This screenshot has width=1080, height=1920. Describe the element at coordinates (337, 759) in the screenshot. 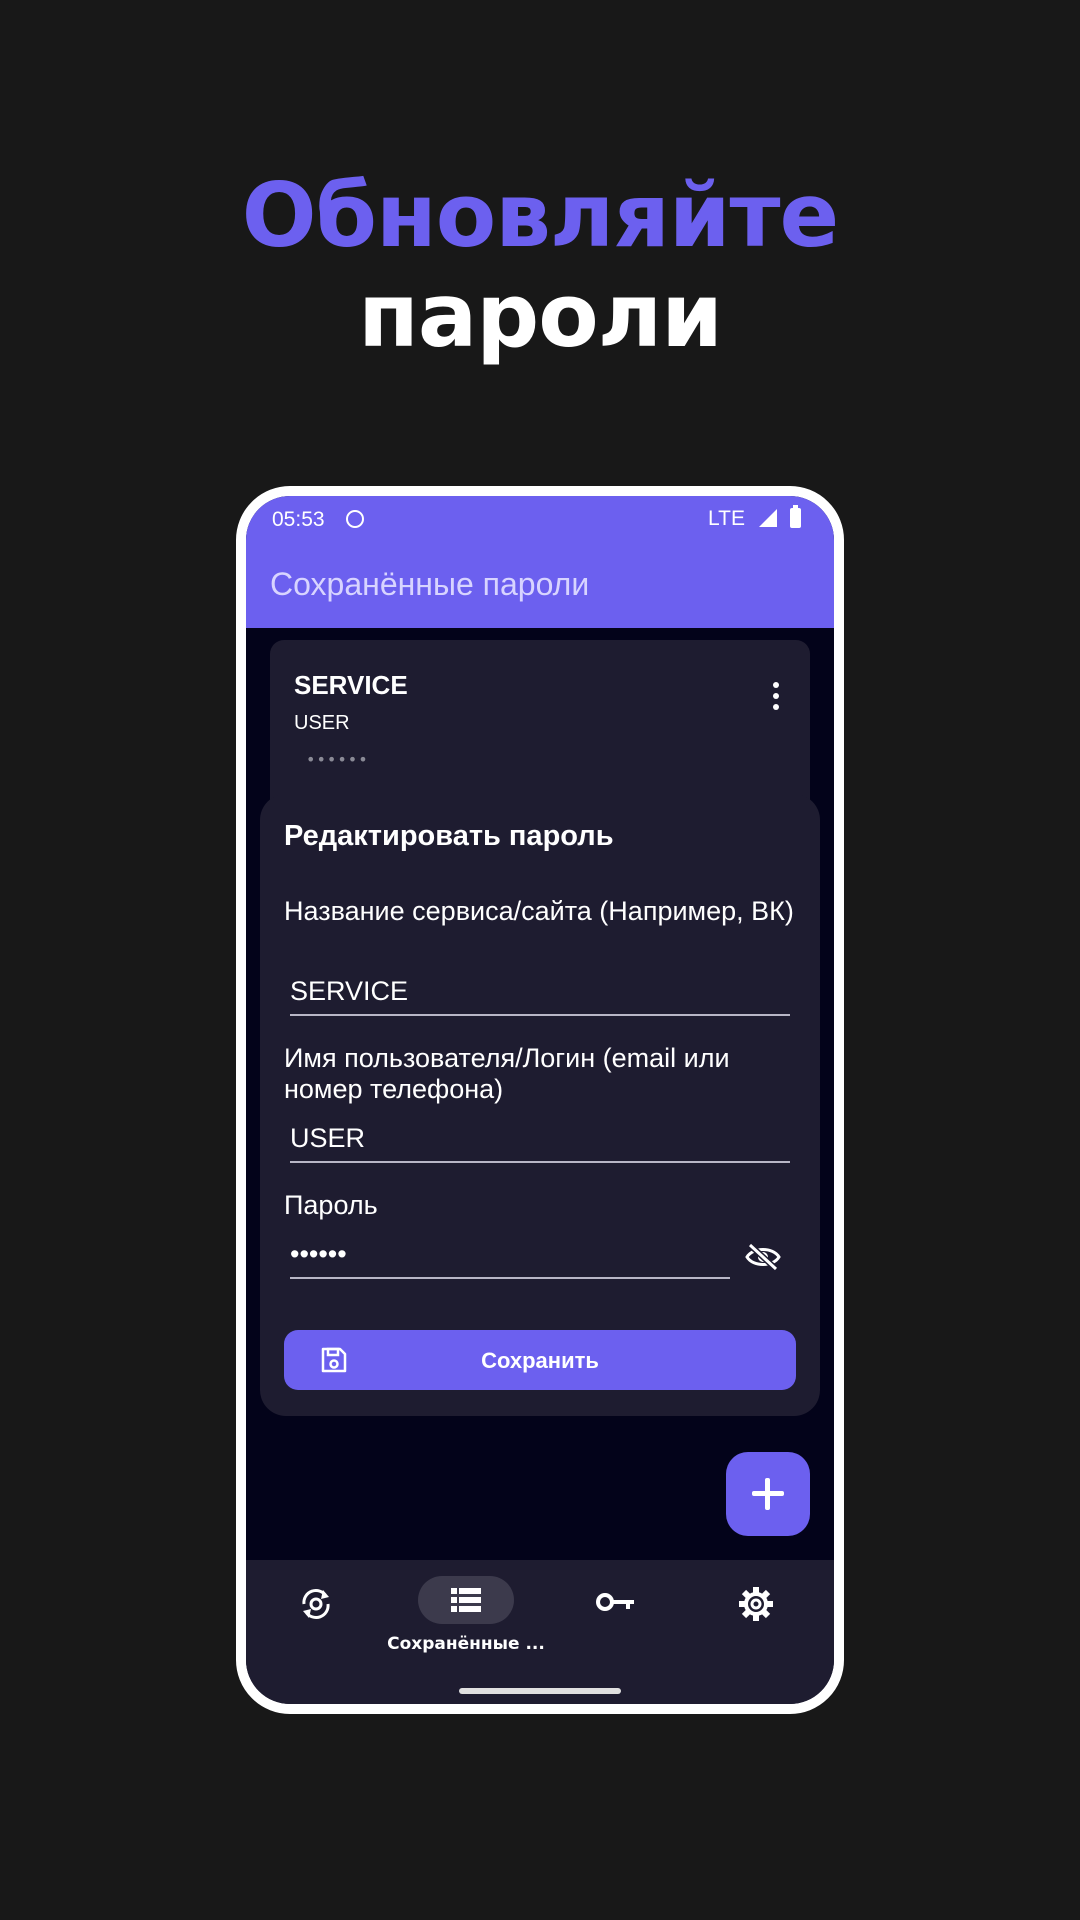

I see `card-password: ••••••` at that location.